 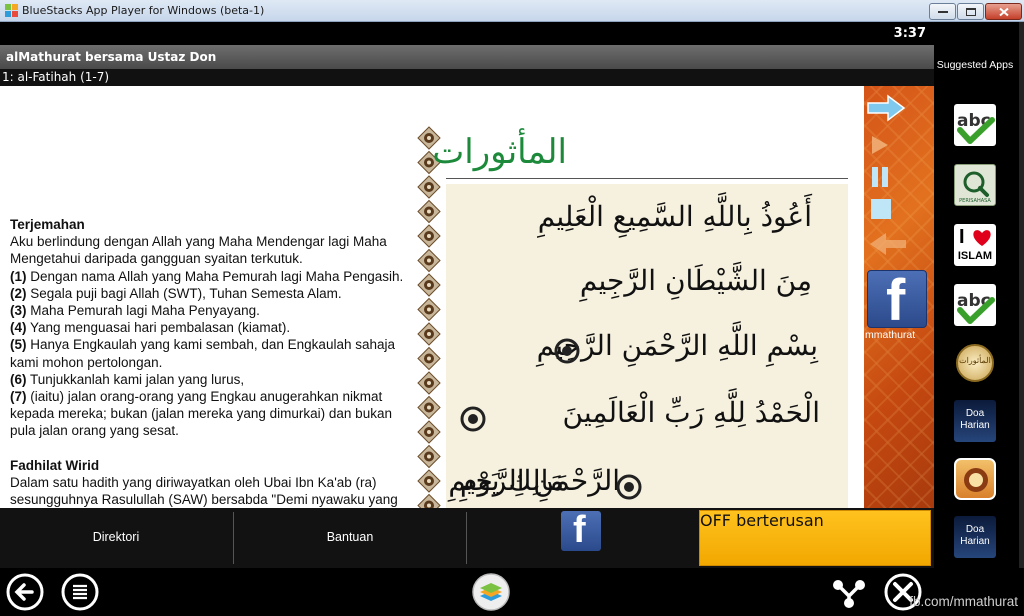 What do you see at coordinates (25, 592) in the screenshot?
I see `back-arrow-icon` at bounding box center [25, 592].